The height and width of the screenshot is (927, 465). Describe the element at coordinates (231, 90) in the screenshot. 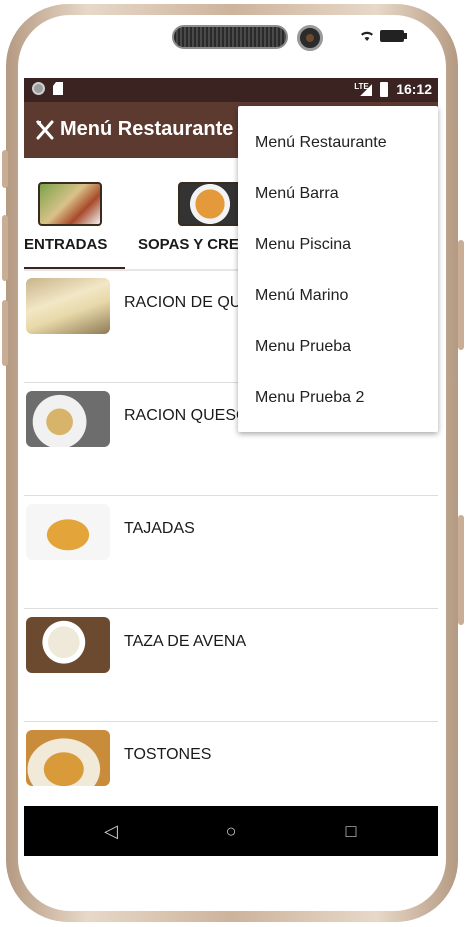

I see `status-bar: LTE 16:12` at that location.